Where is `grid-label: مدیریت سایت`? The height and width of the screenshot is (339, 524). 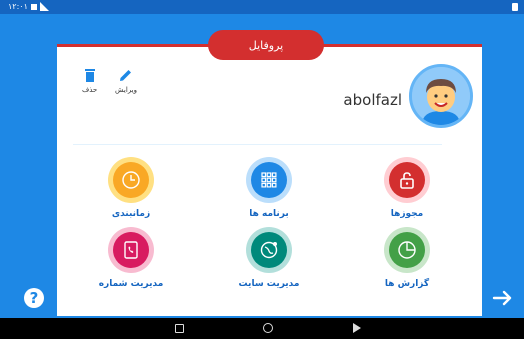
grid-label: مدیریت سایت is located at coordinates (269, 284).